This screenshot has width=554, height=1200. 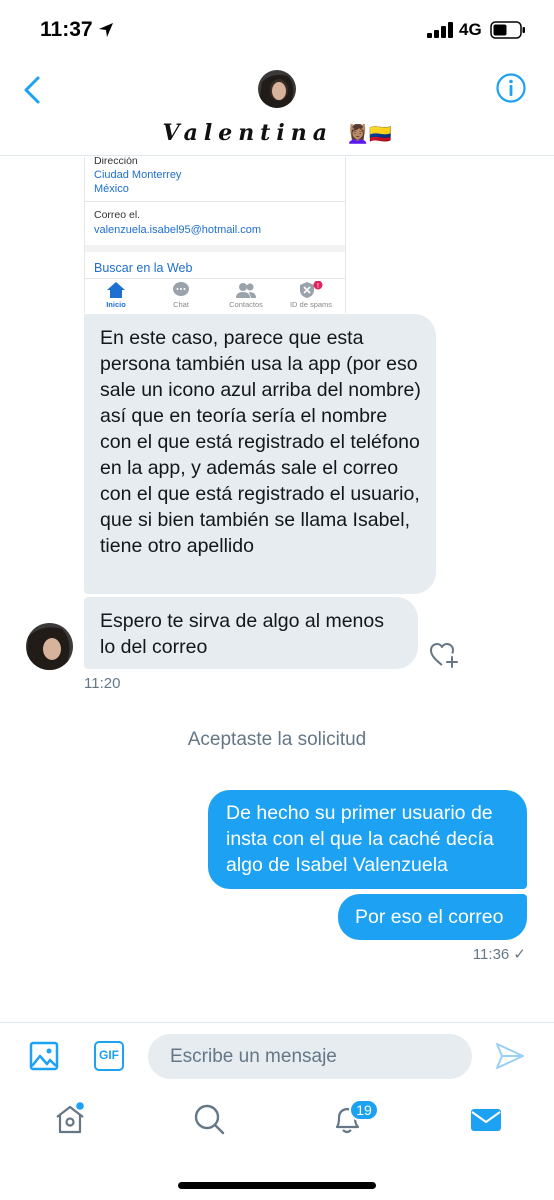 I want to click on shot-tab-label: Chat, so click(x=181, y=304).